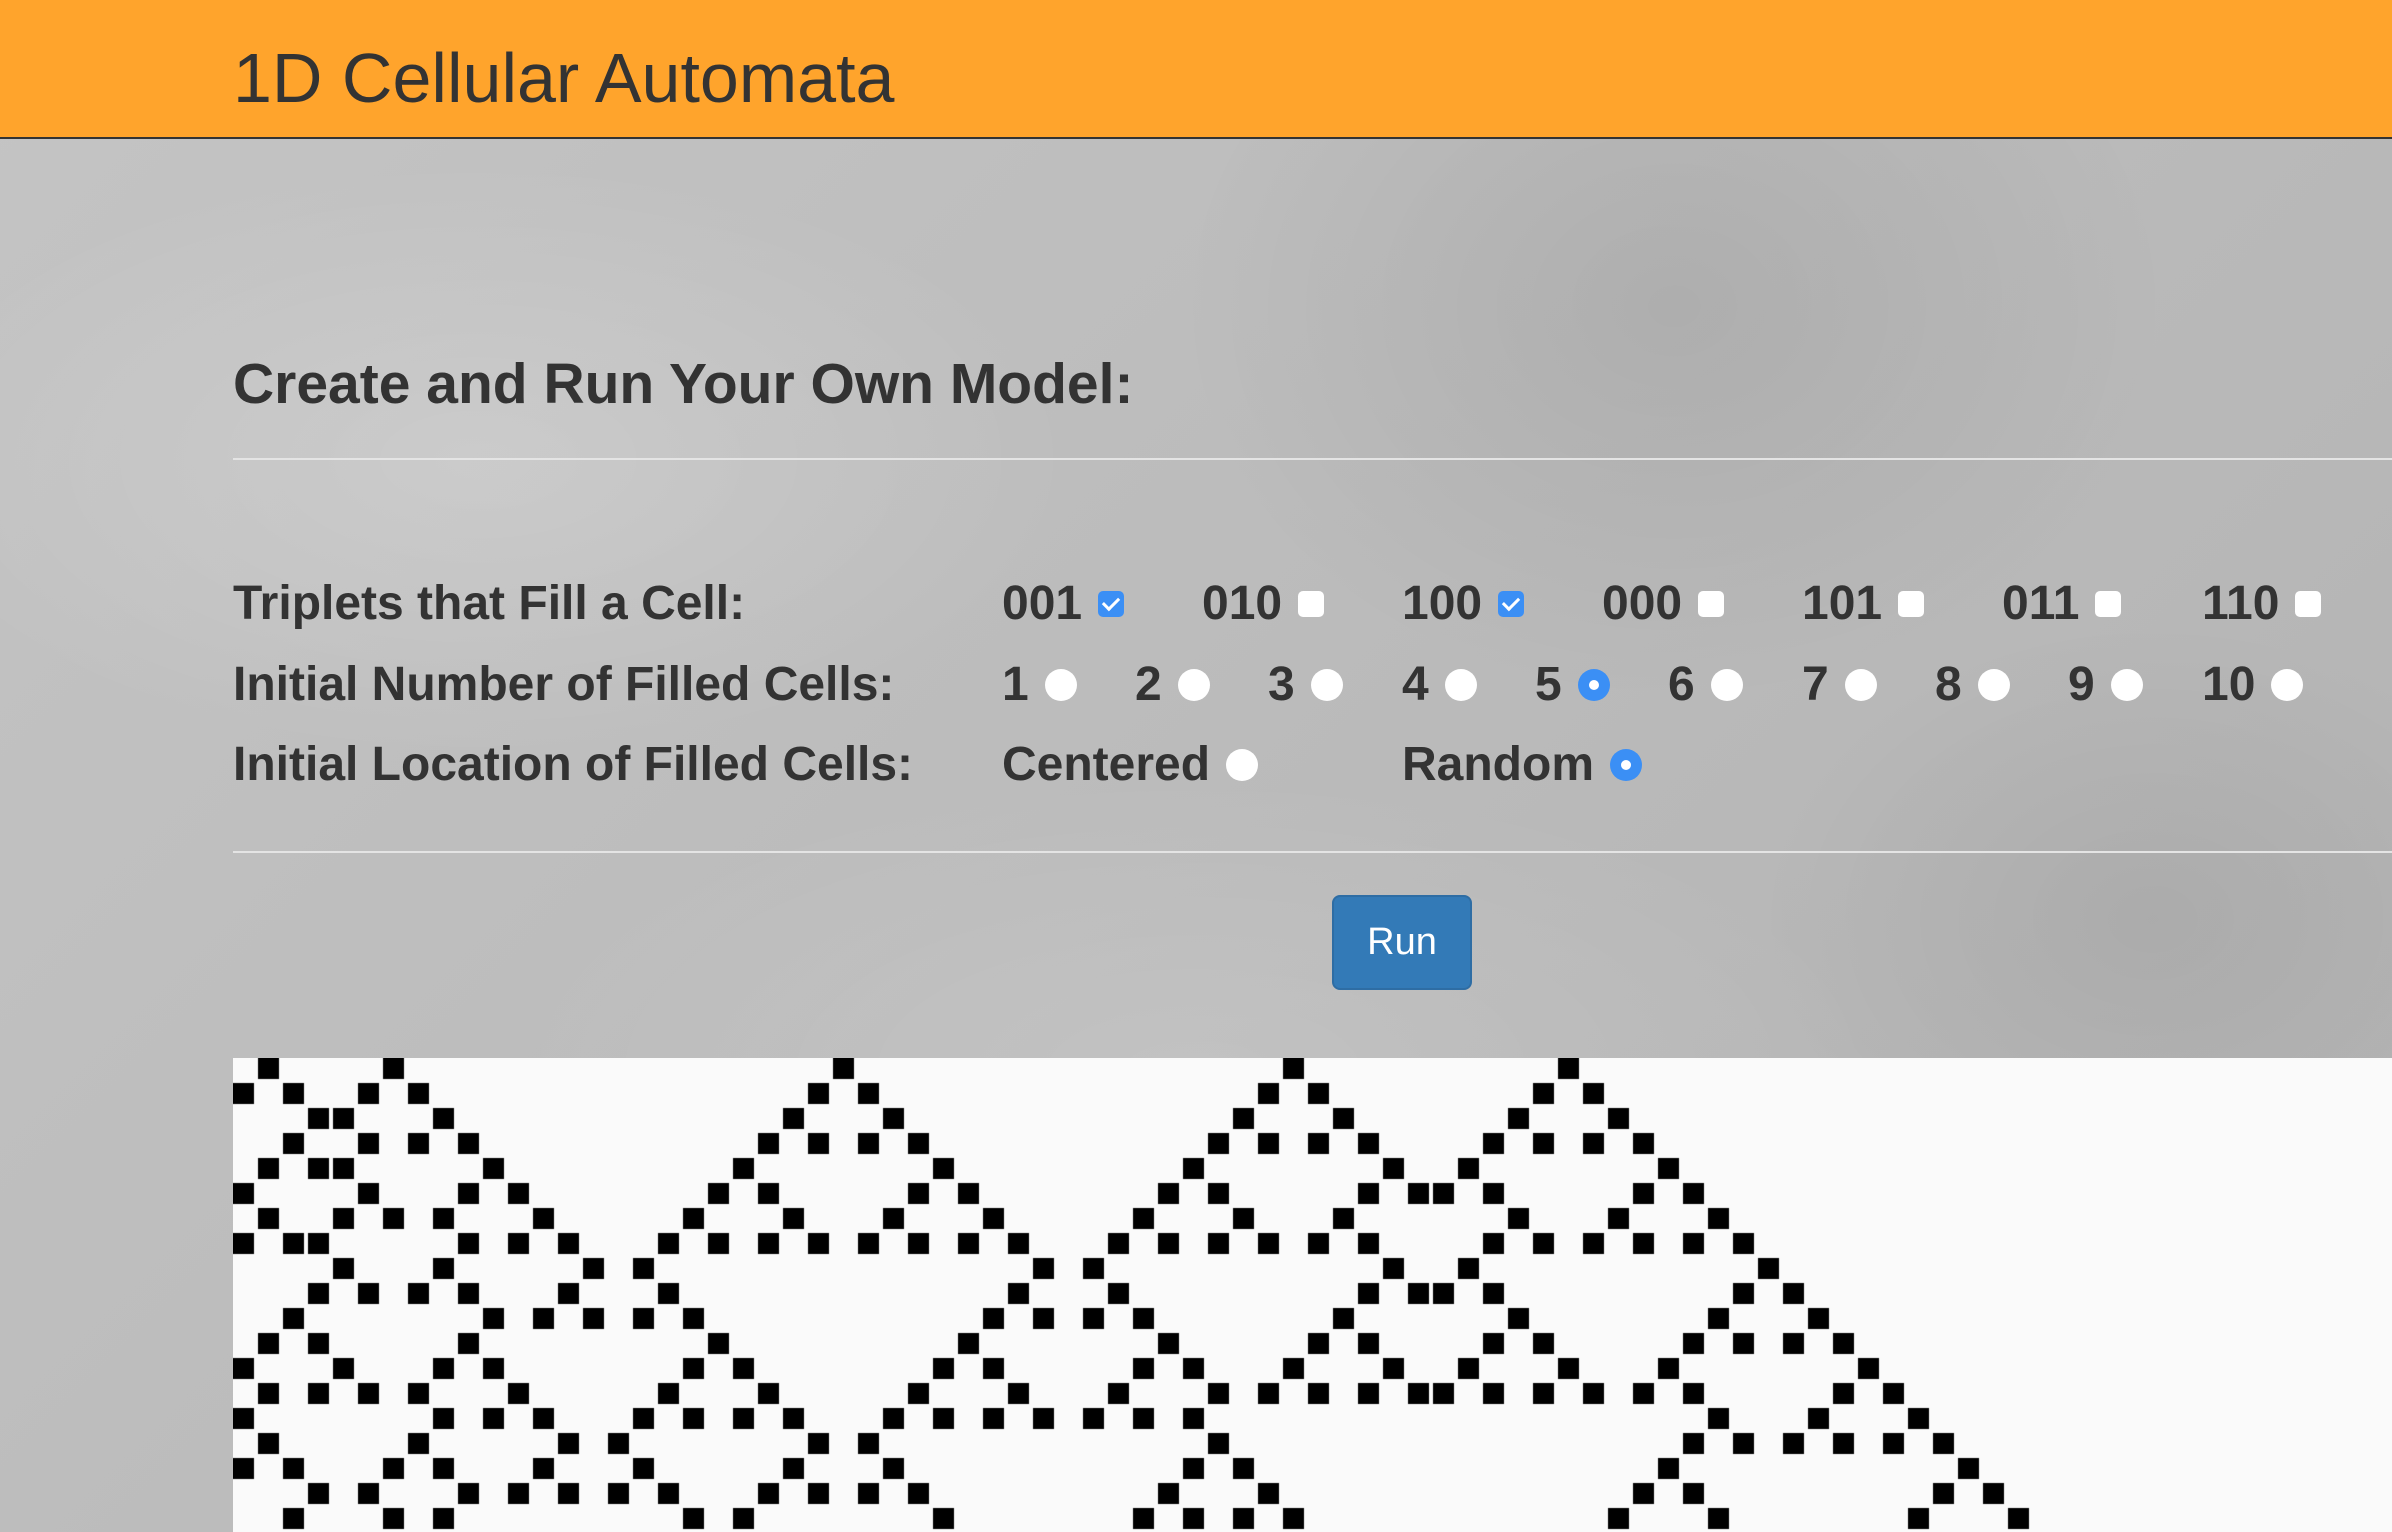 This screenshot has height=1532, width=2392. I want to click on triplet-label: 110, so click(2241, 603).